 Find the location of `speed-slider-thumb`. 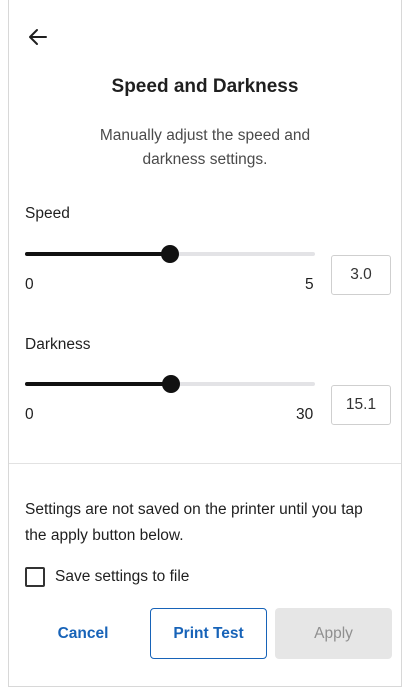

speed-slider-thumb is located at coordinates (170, 254).